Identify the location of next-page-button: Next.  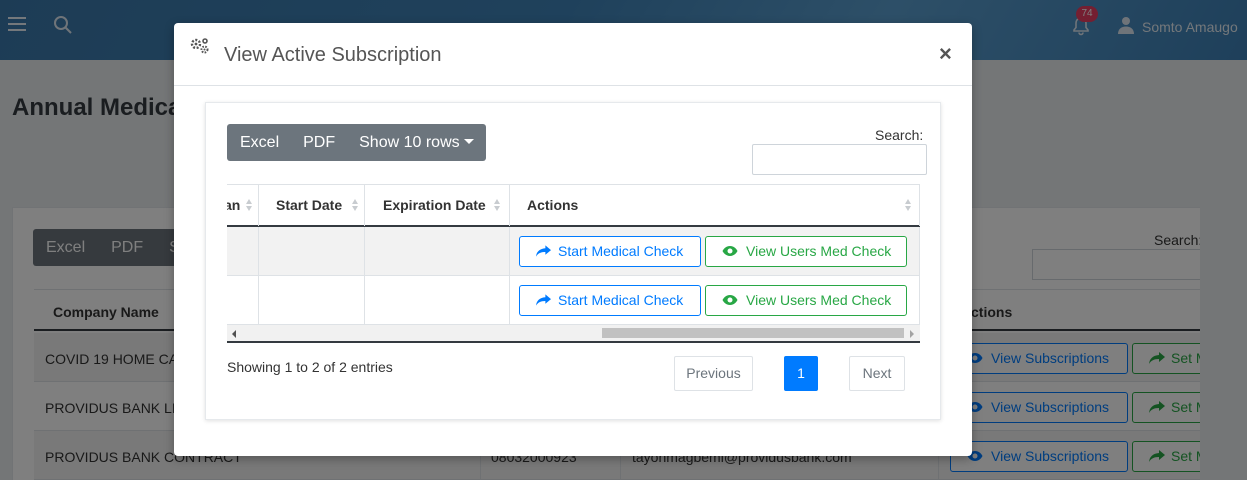
(877, 373).